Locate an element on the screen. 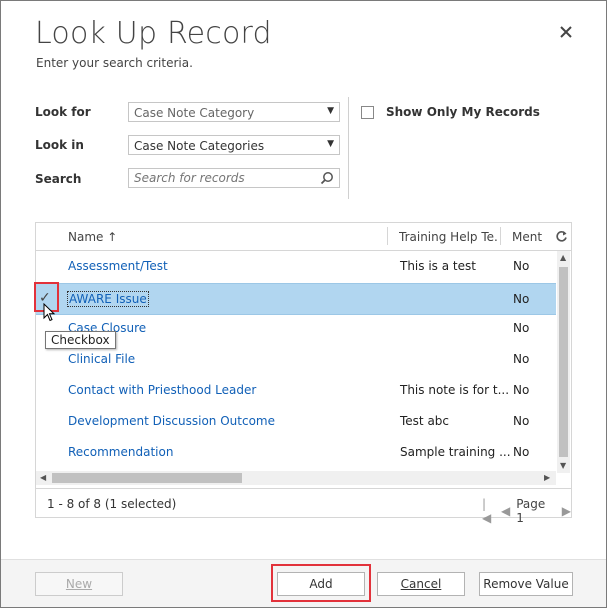 Image resolution: width=607 pixels, height=608 pixels. scroll-left-icon: ◀ is located at coordinates (43, 477).